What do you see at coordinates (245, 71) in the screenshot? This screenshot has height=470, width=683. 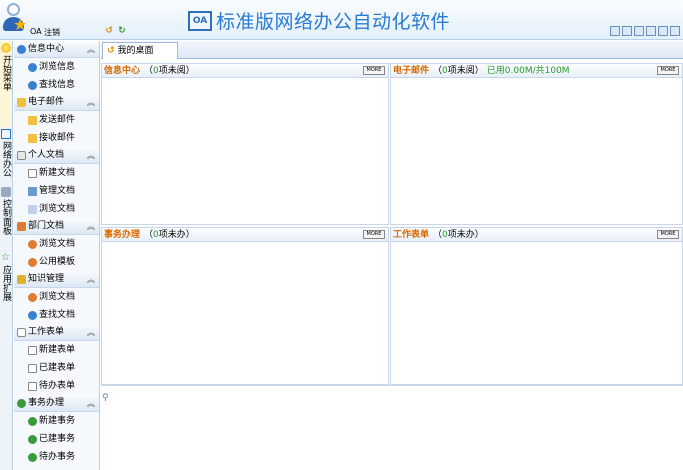 I see `panel-header: 信息中心 （0 项未阅）` at bounding box center [245, 71].